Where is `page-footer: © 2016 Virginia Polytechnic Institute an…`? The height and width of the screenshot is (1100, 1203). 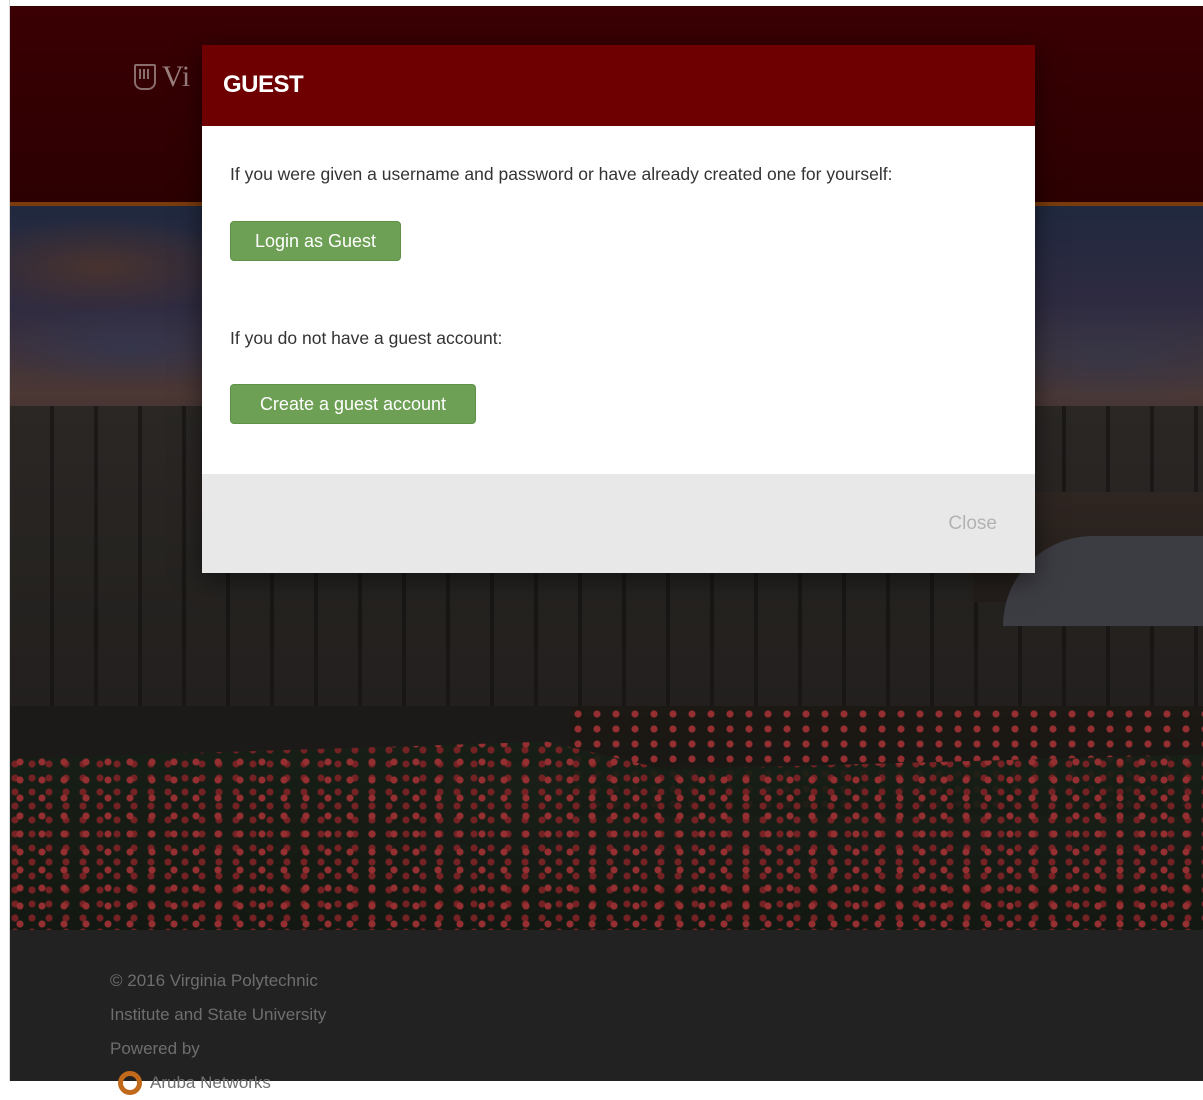 page-footer: © 2016 Virginia Polytechnic Institute an… is located at coordinates (606, 1012).